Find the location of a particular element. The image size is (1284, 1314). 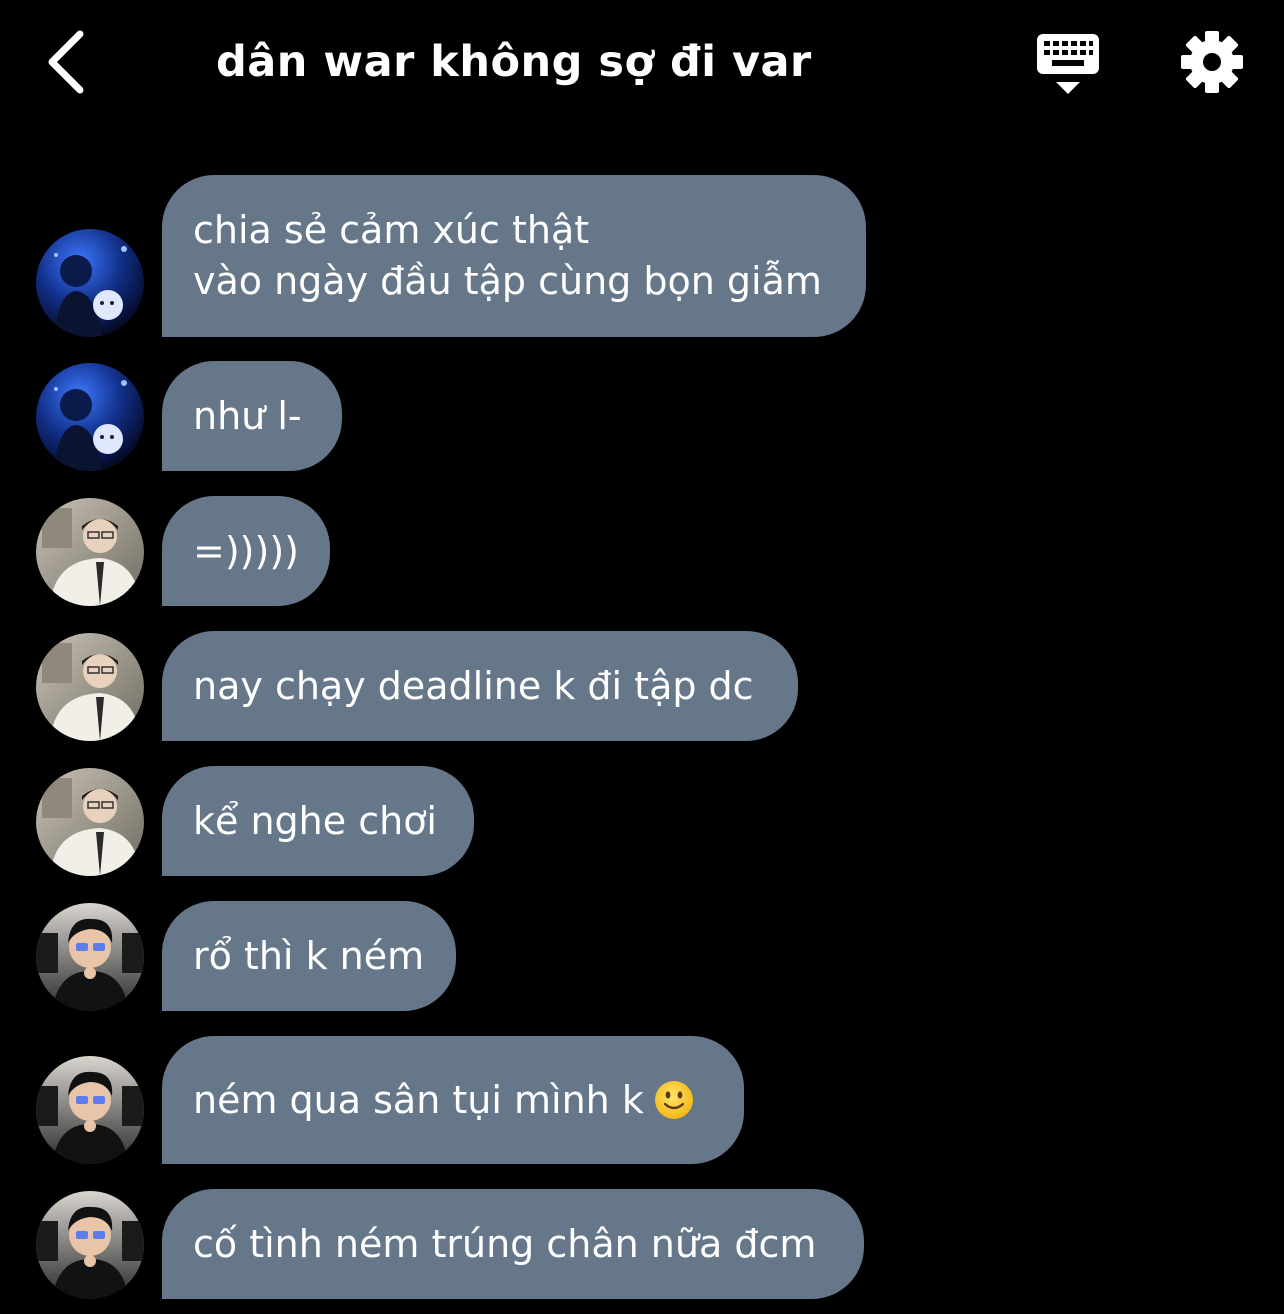

message-text: cố tình ném trúng chân nữa đcm is located at coordinates (505, 1243).